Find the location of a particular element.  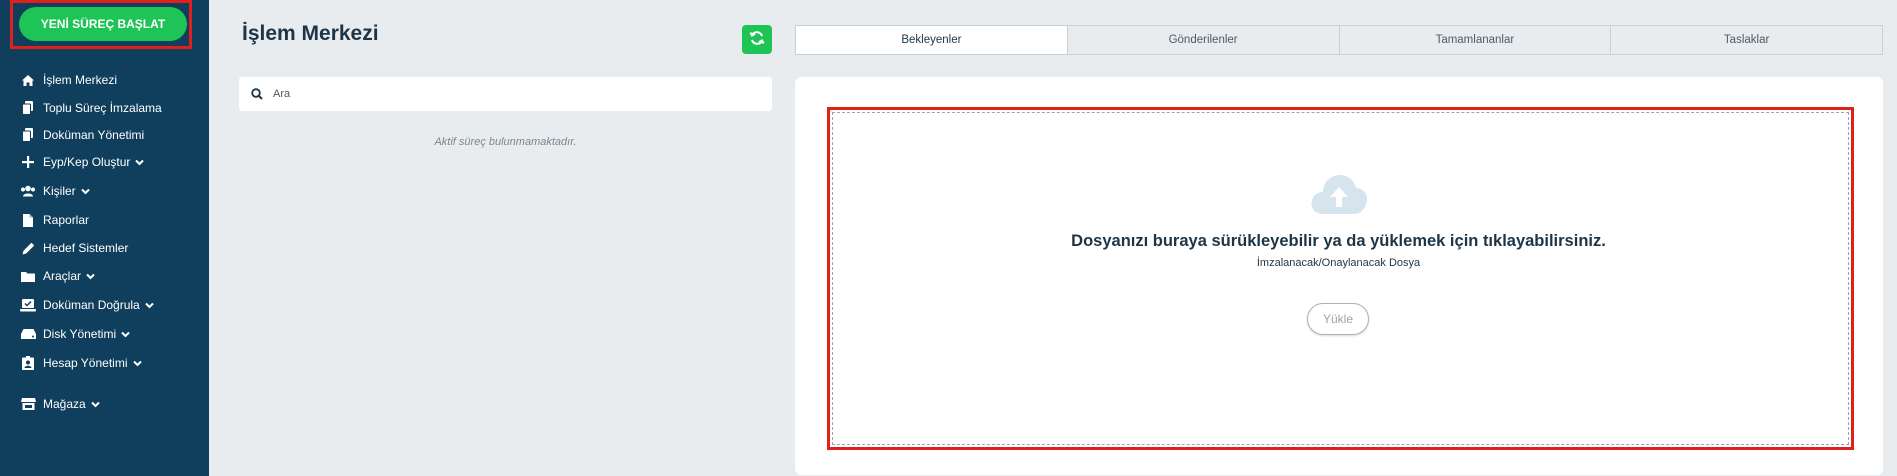

sidebar-item-hedef-sistemler: Hedef Sistemler is located at coordinates (104, 248).